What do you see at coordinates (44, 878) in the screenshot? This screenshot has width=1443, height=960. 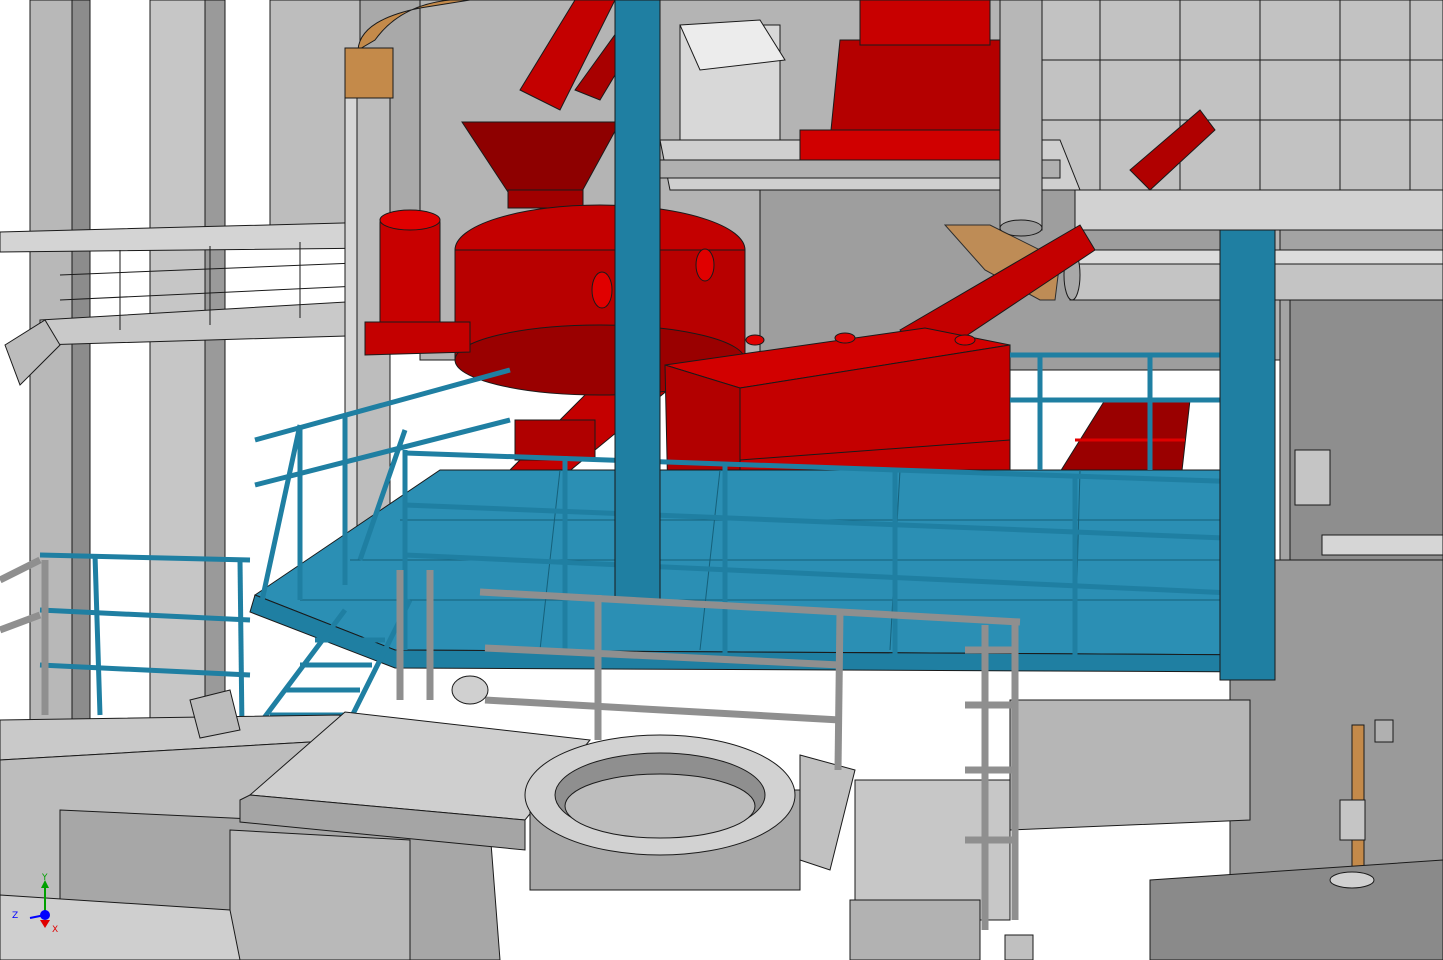 I see `triad-y-label: Y` at bounding box center [44, 878].